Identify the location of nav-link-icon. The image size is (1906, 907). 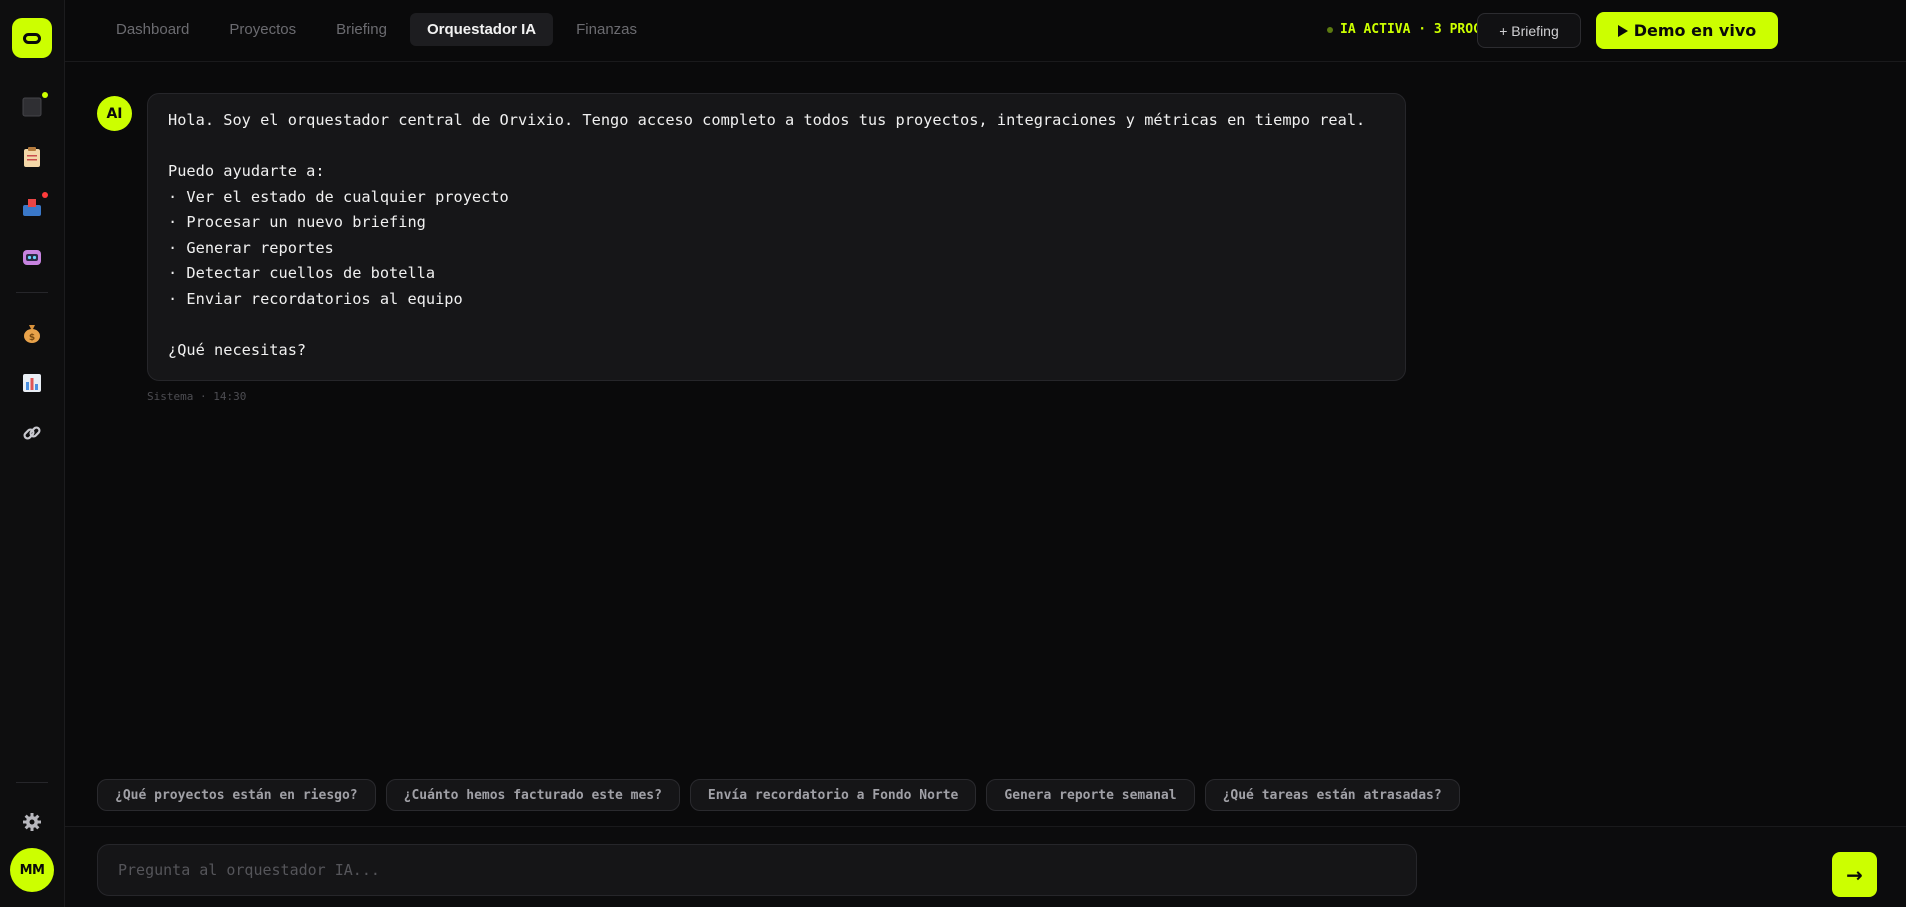
(32, 433).